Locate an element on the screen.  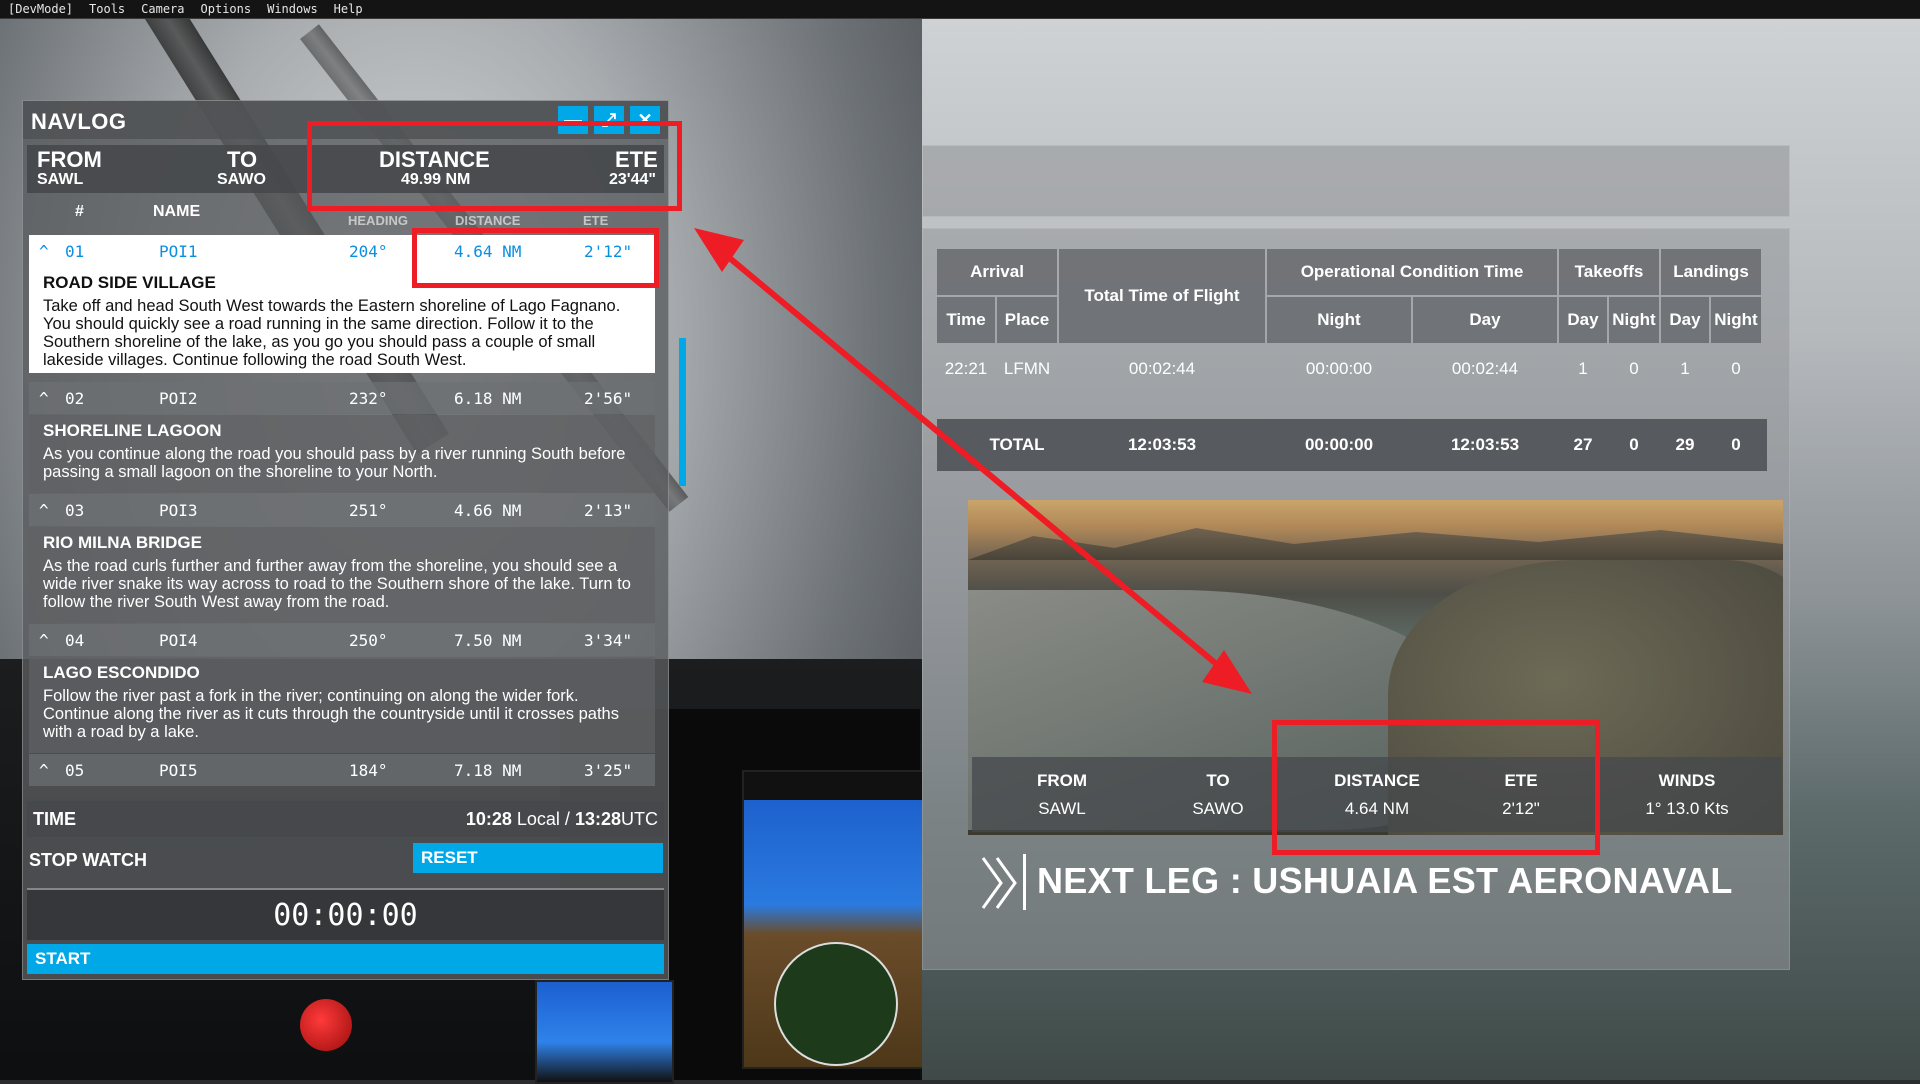
row-night: 00:00:00 is located at coordinates (1339, 368).